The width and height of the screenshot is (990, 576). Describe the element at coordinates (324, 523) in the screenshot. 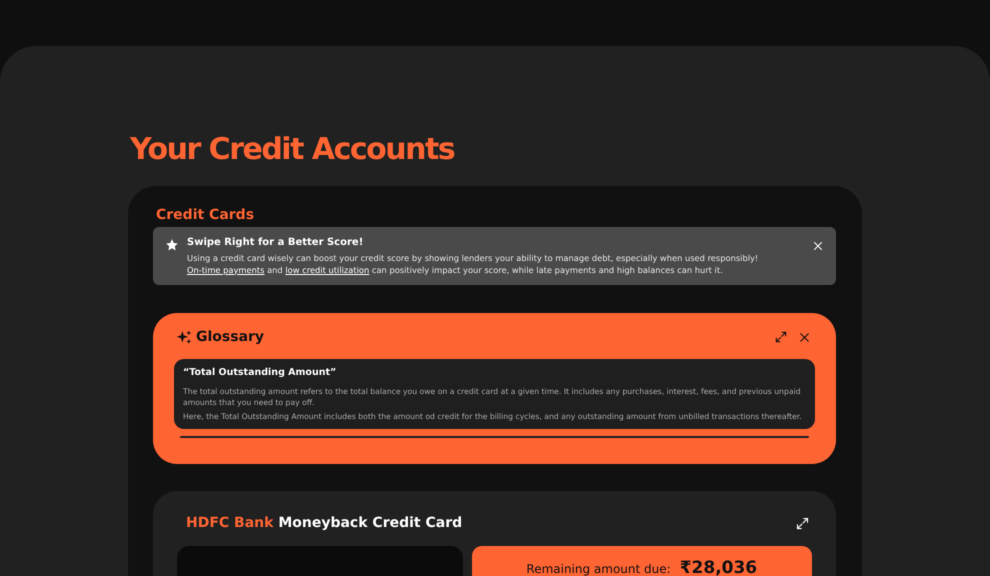

I see `card-title: HDFC Bank Moneyback Credit Card` at that location.